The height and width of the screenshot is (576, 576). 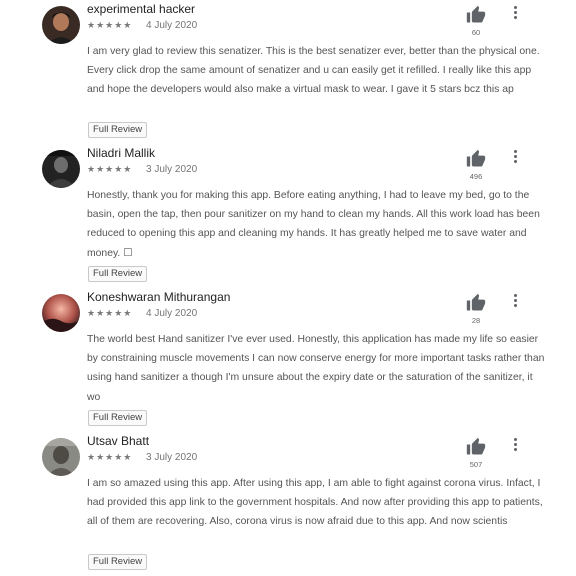 I want to click on like-count: 496, so click(x=476, y=176).